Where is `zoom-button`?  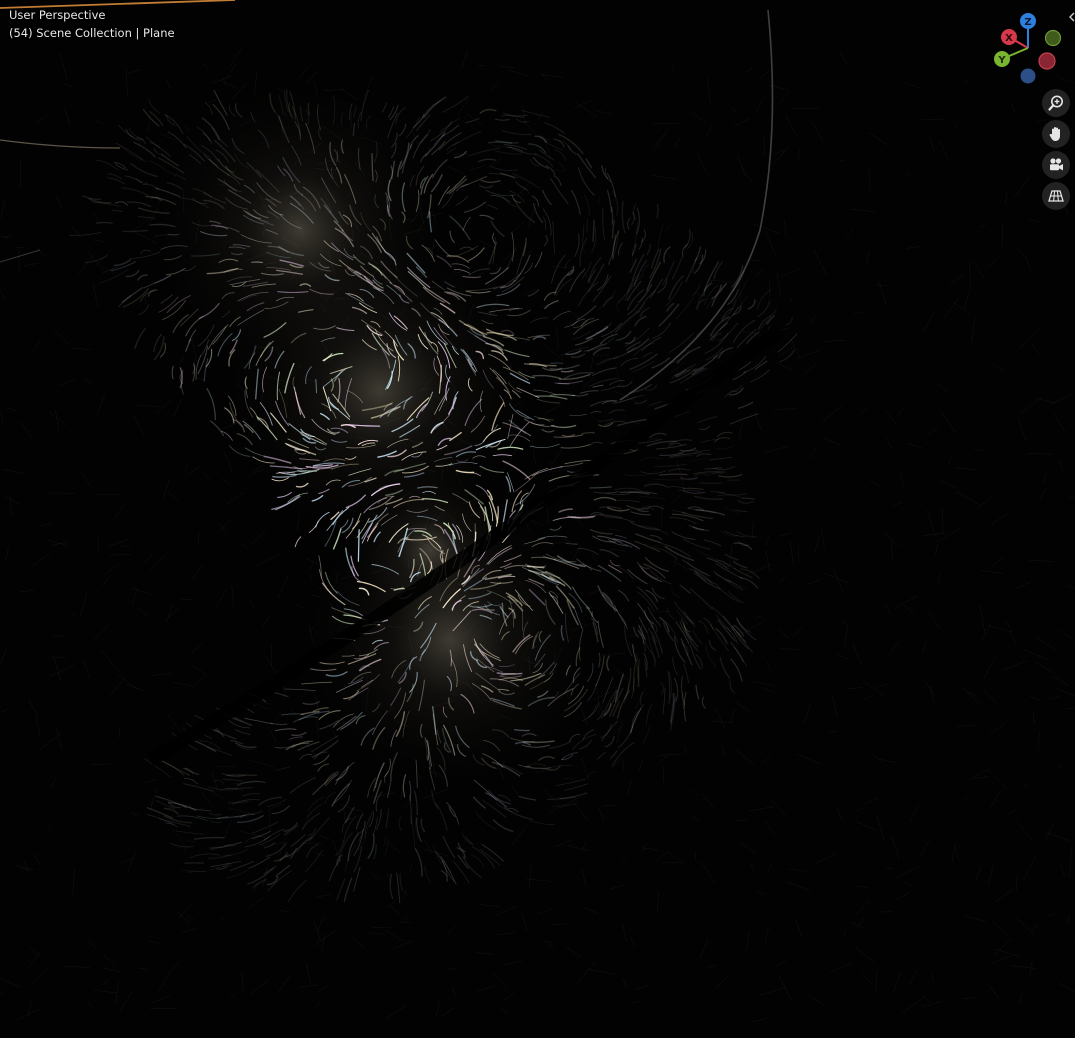 zoom-button is located at coordinates (1056, 103).